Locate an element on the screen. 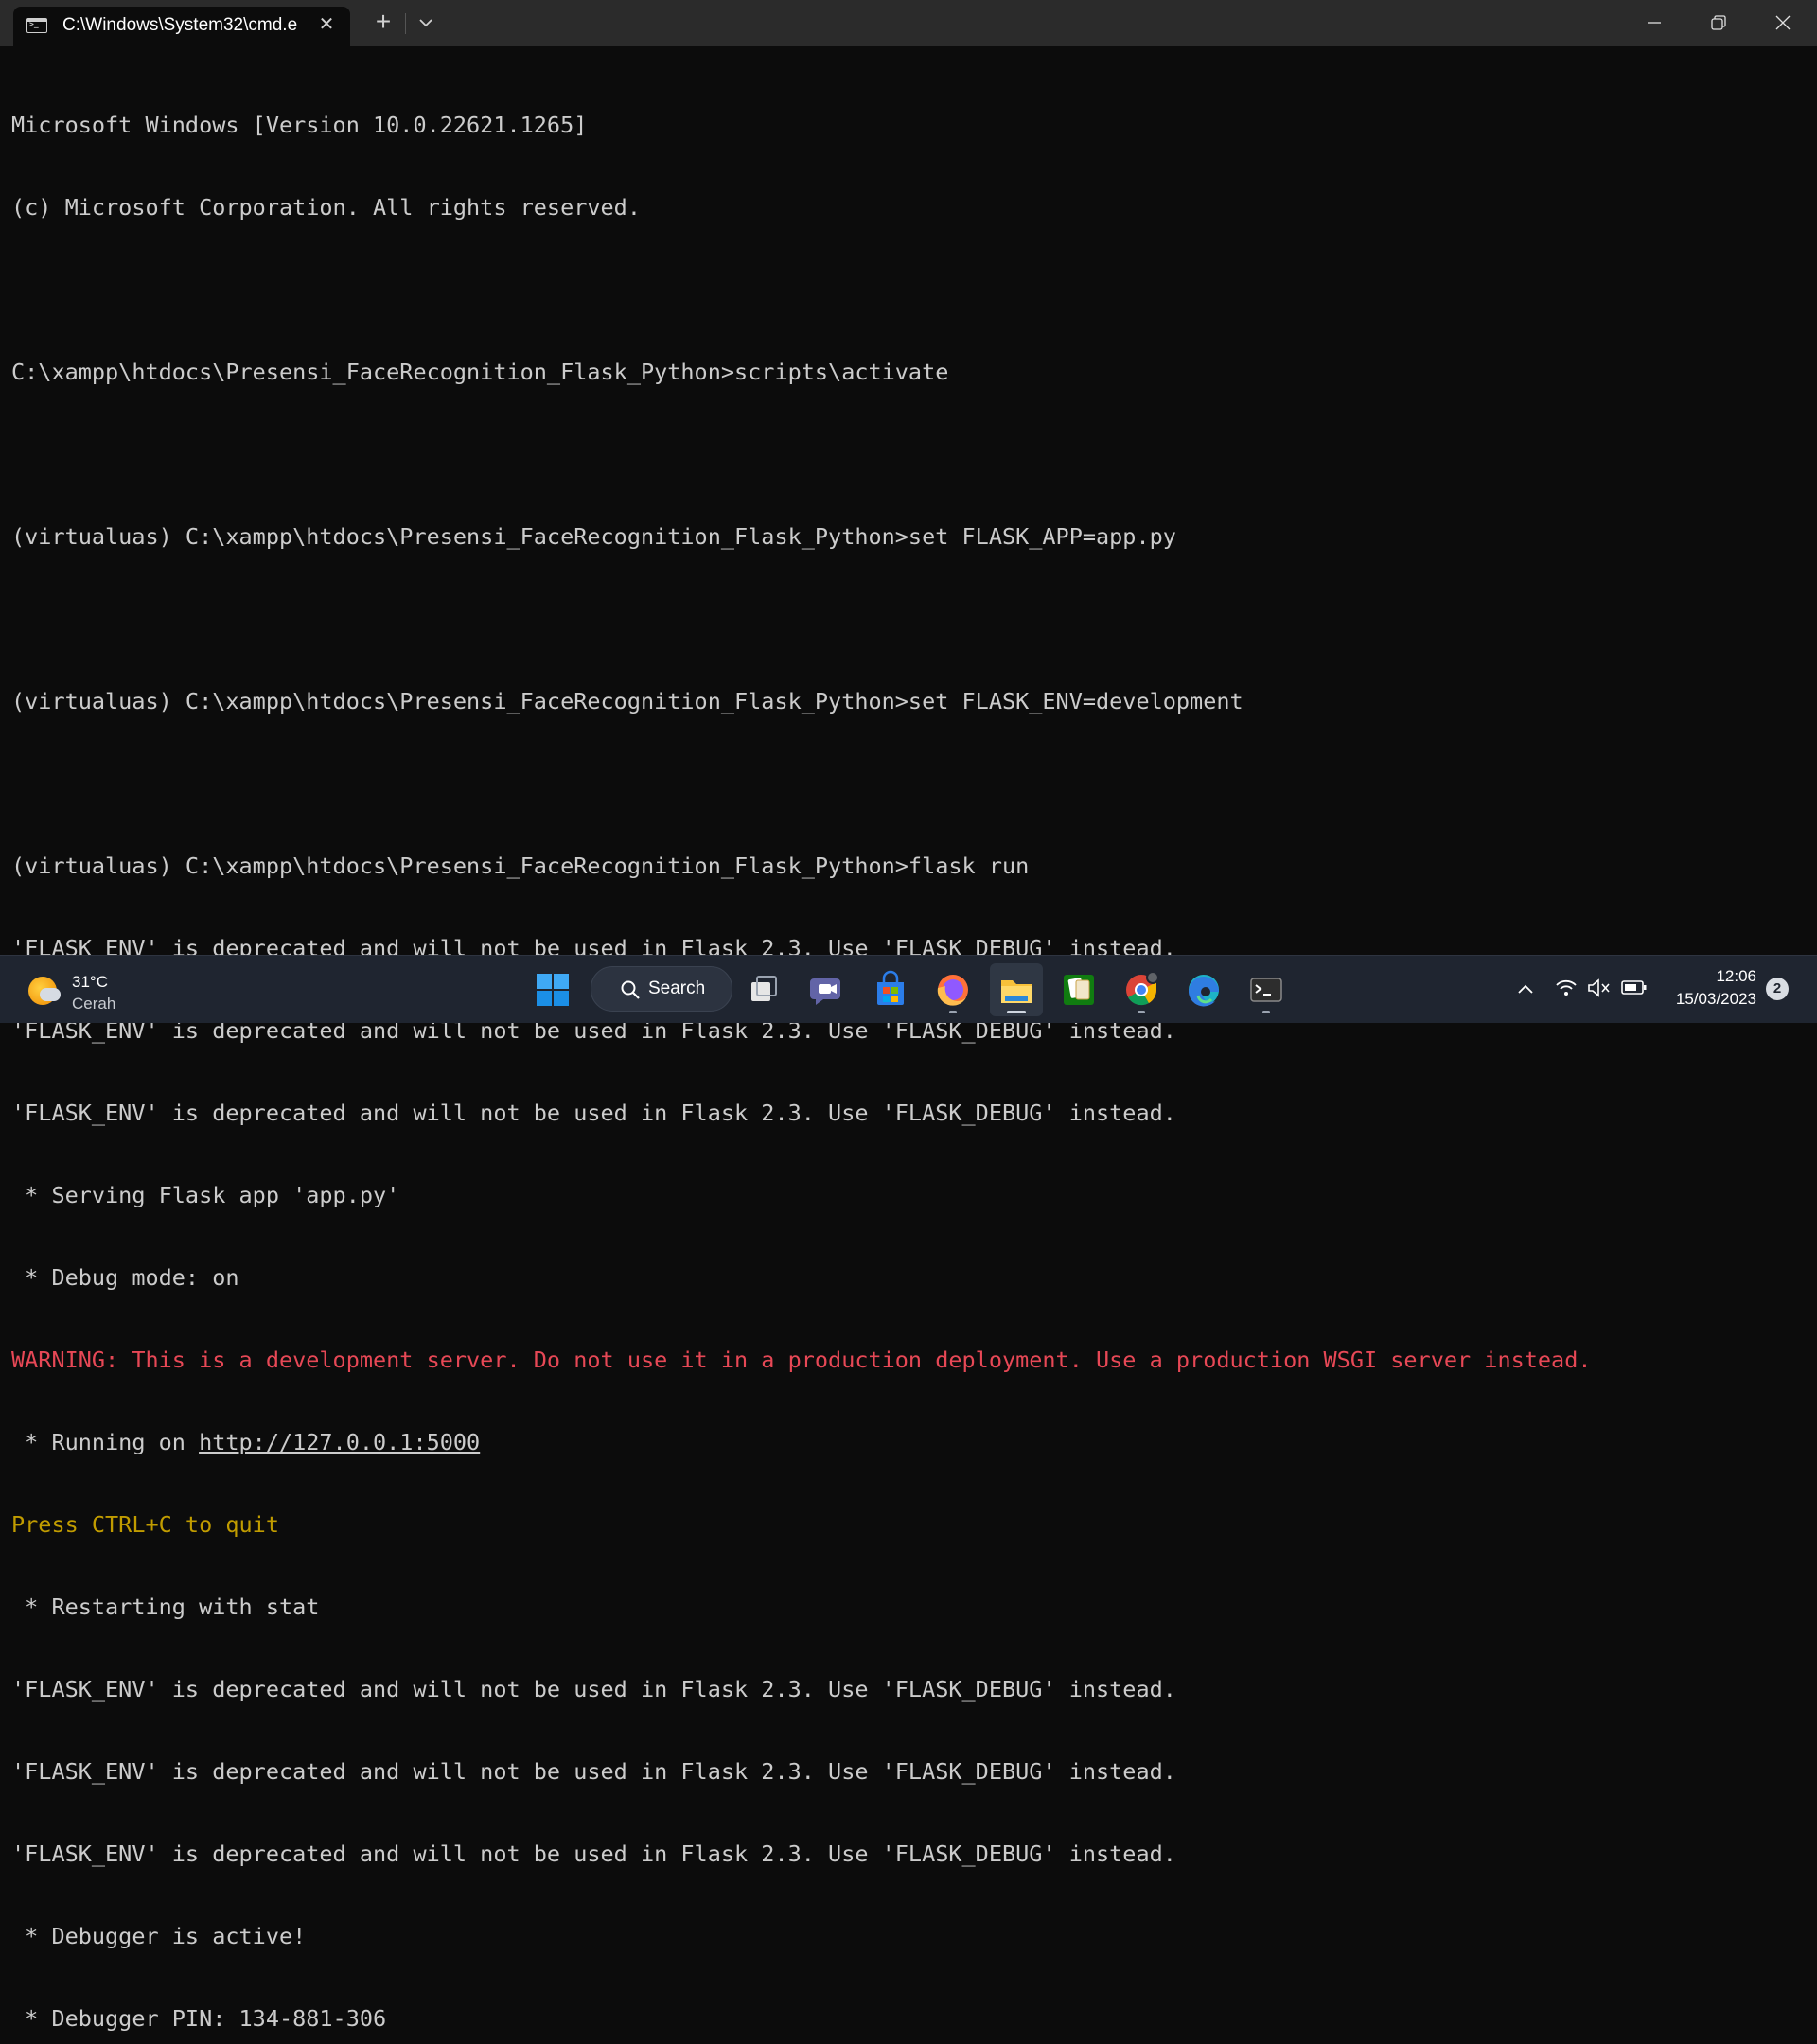 The image size is (1817, 2044). tab-cmd: C:\Windows\System32\cmd.e ✕ is located at coordinates (181, 26).